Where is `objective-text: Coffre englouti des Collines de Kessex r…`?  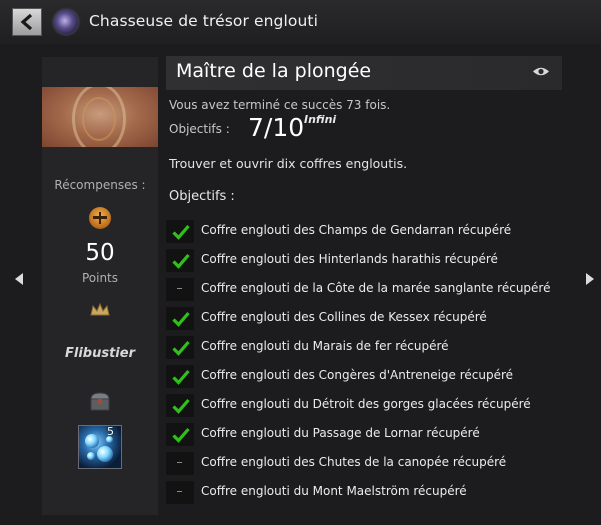
objective-text: Coffre englouti des Collines de Kessex r… is located at coordinates (344, 317).